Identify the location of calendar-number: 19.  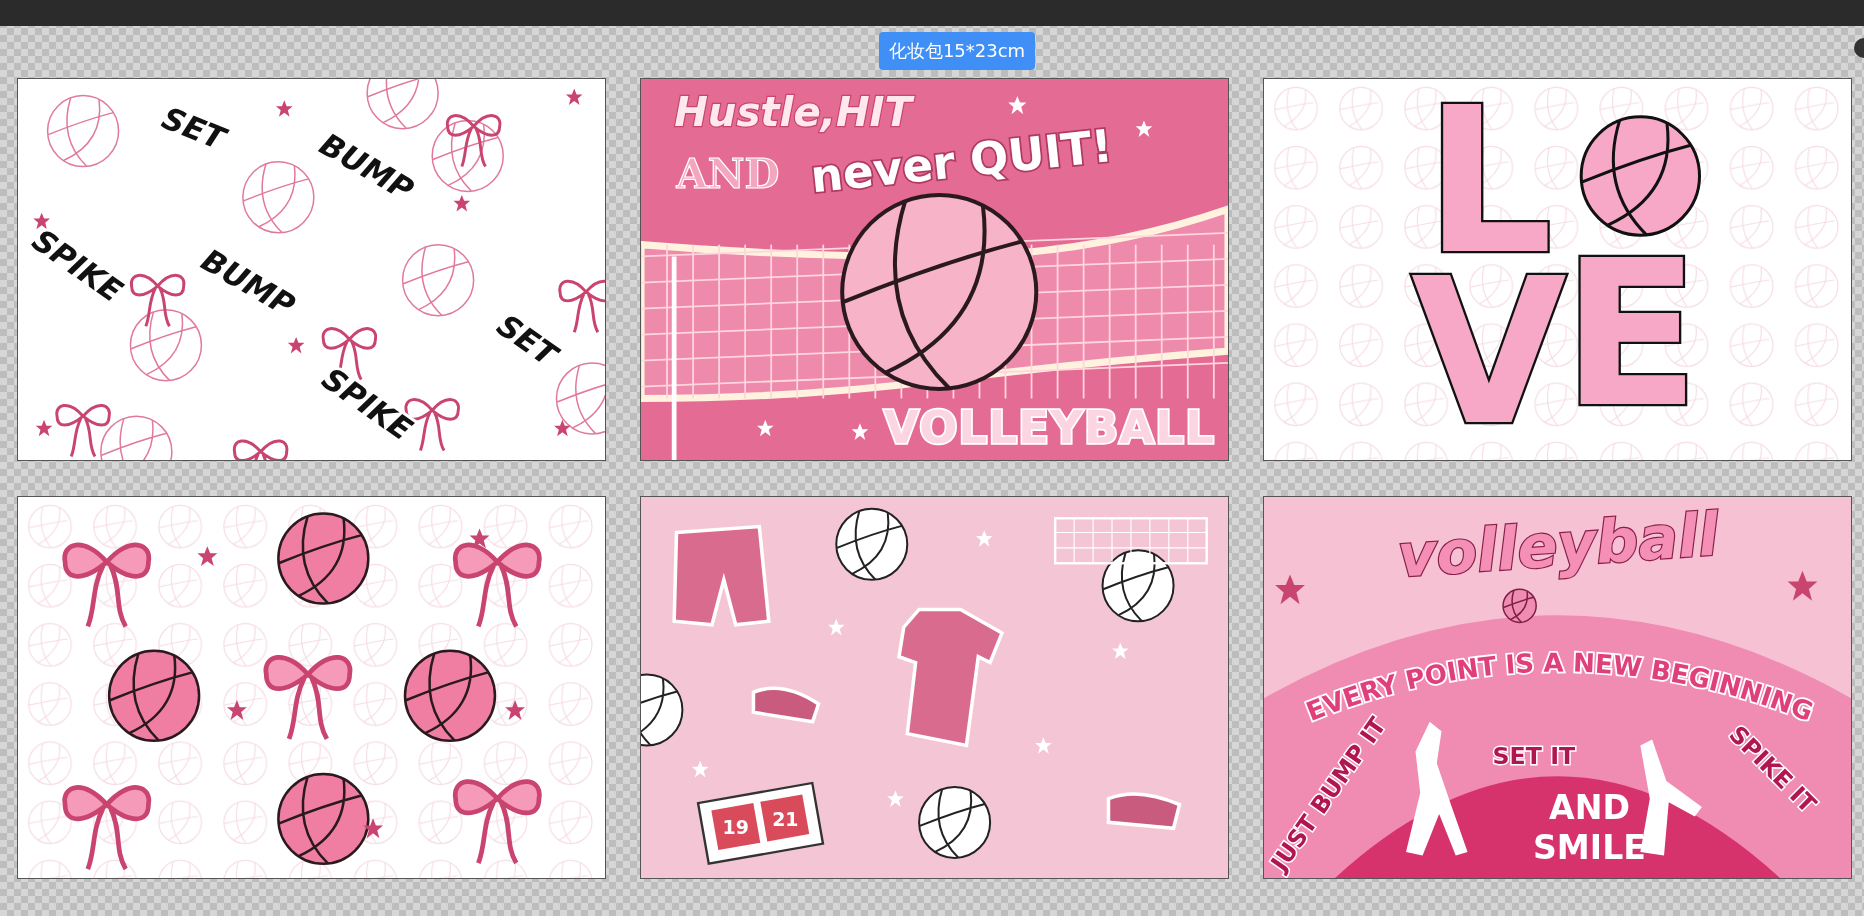
(735, 827).